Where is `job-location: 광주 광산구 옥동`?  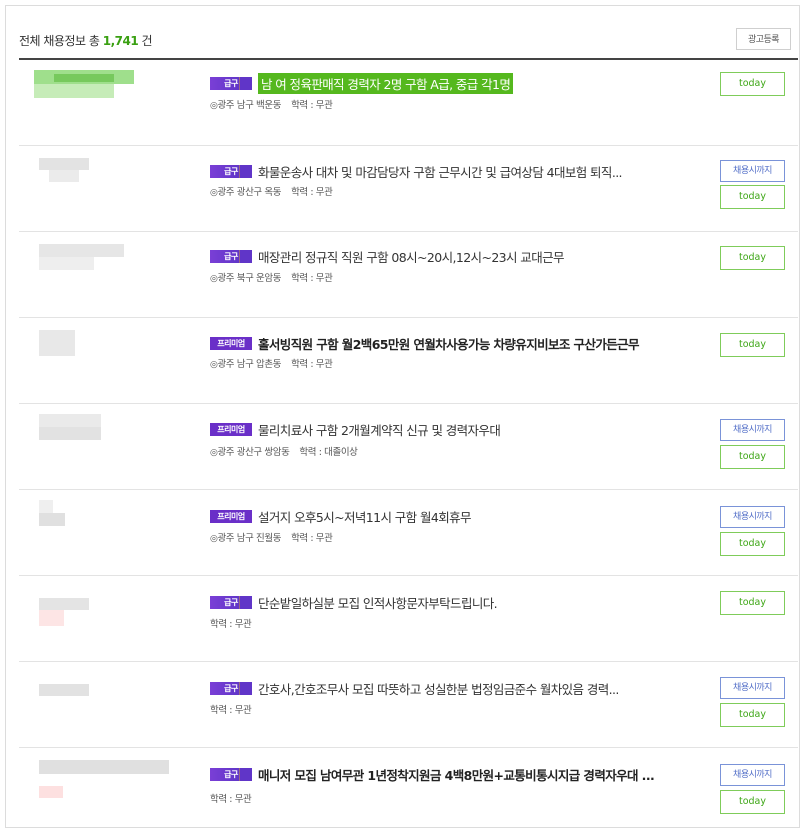 job-location: 광주 광산구 옥동 is located at coordinates (249, 192).